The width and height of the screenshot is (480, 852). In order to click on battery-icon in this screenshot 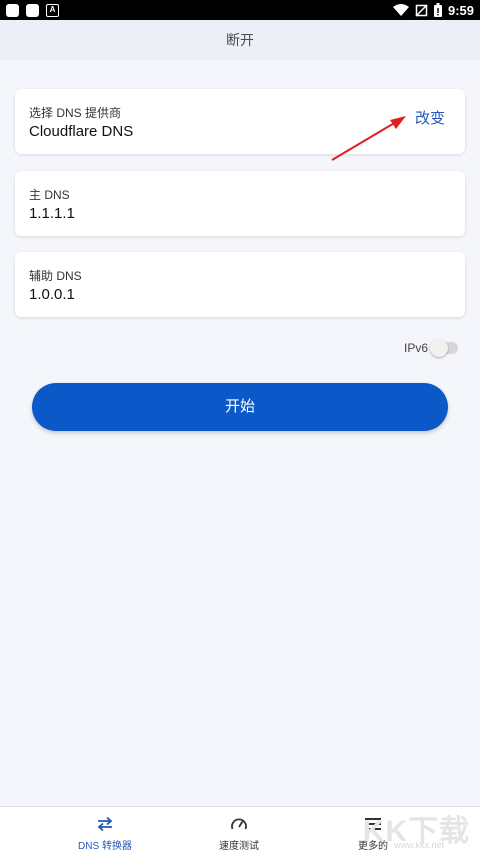, I will do `click(437, 10)`.